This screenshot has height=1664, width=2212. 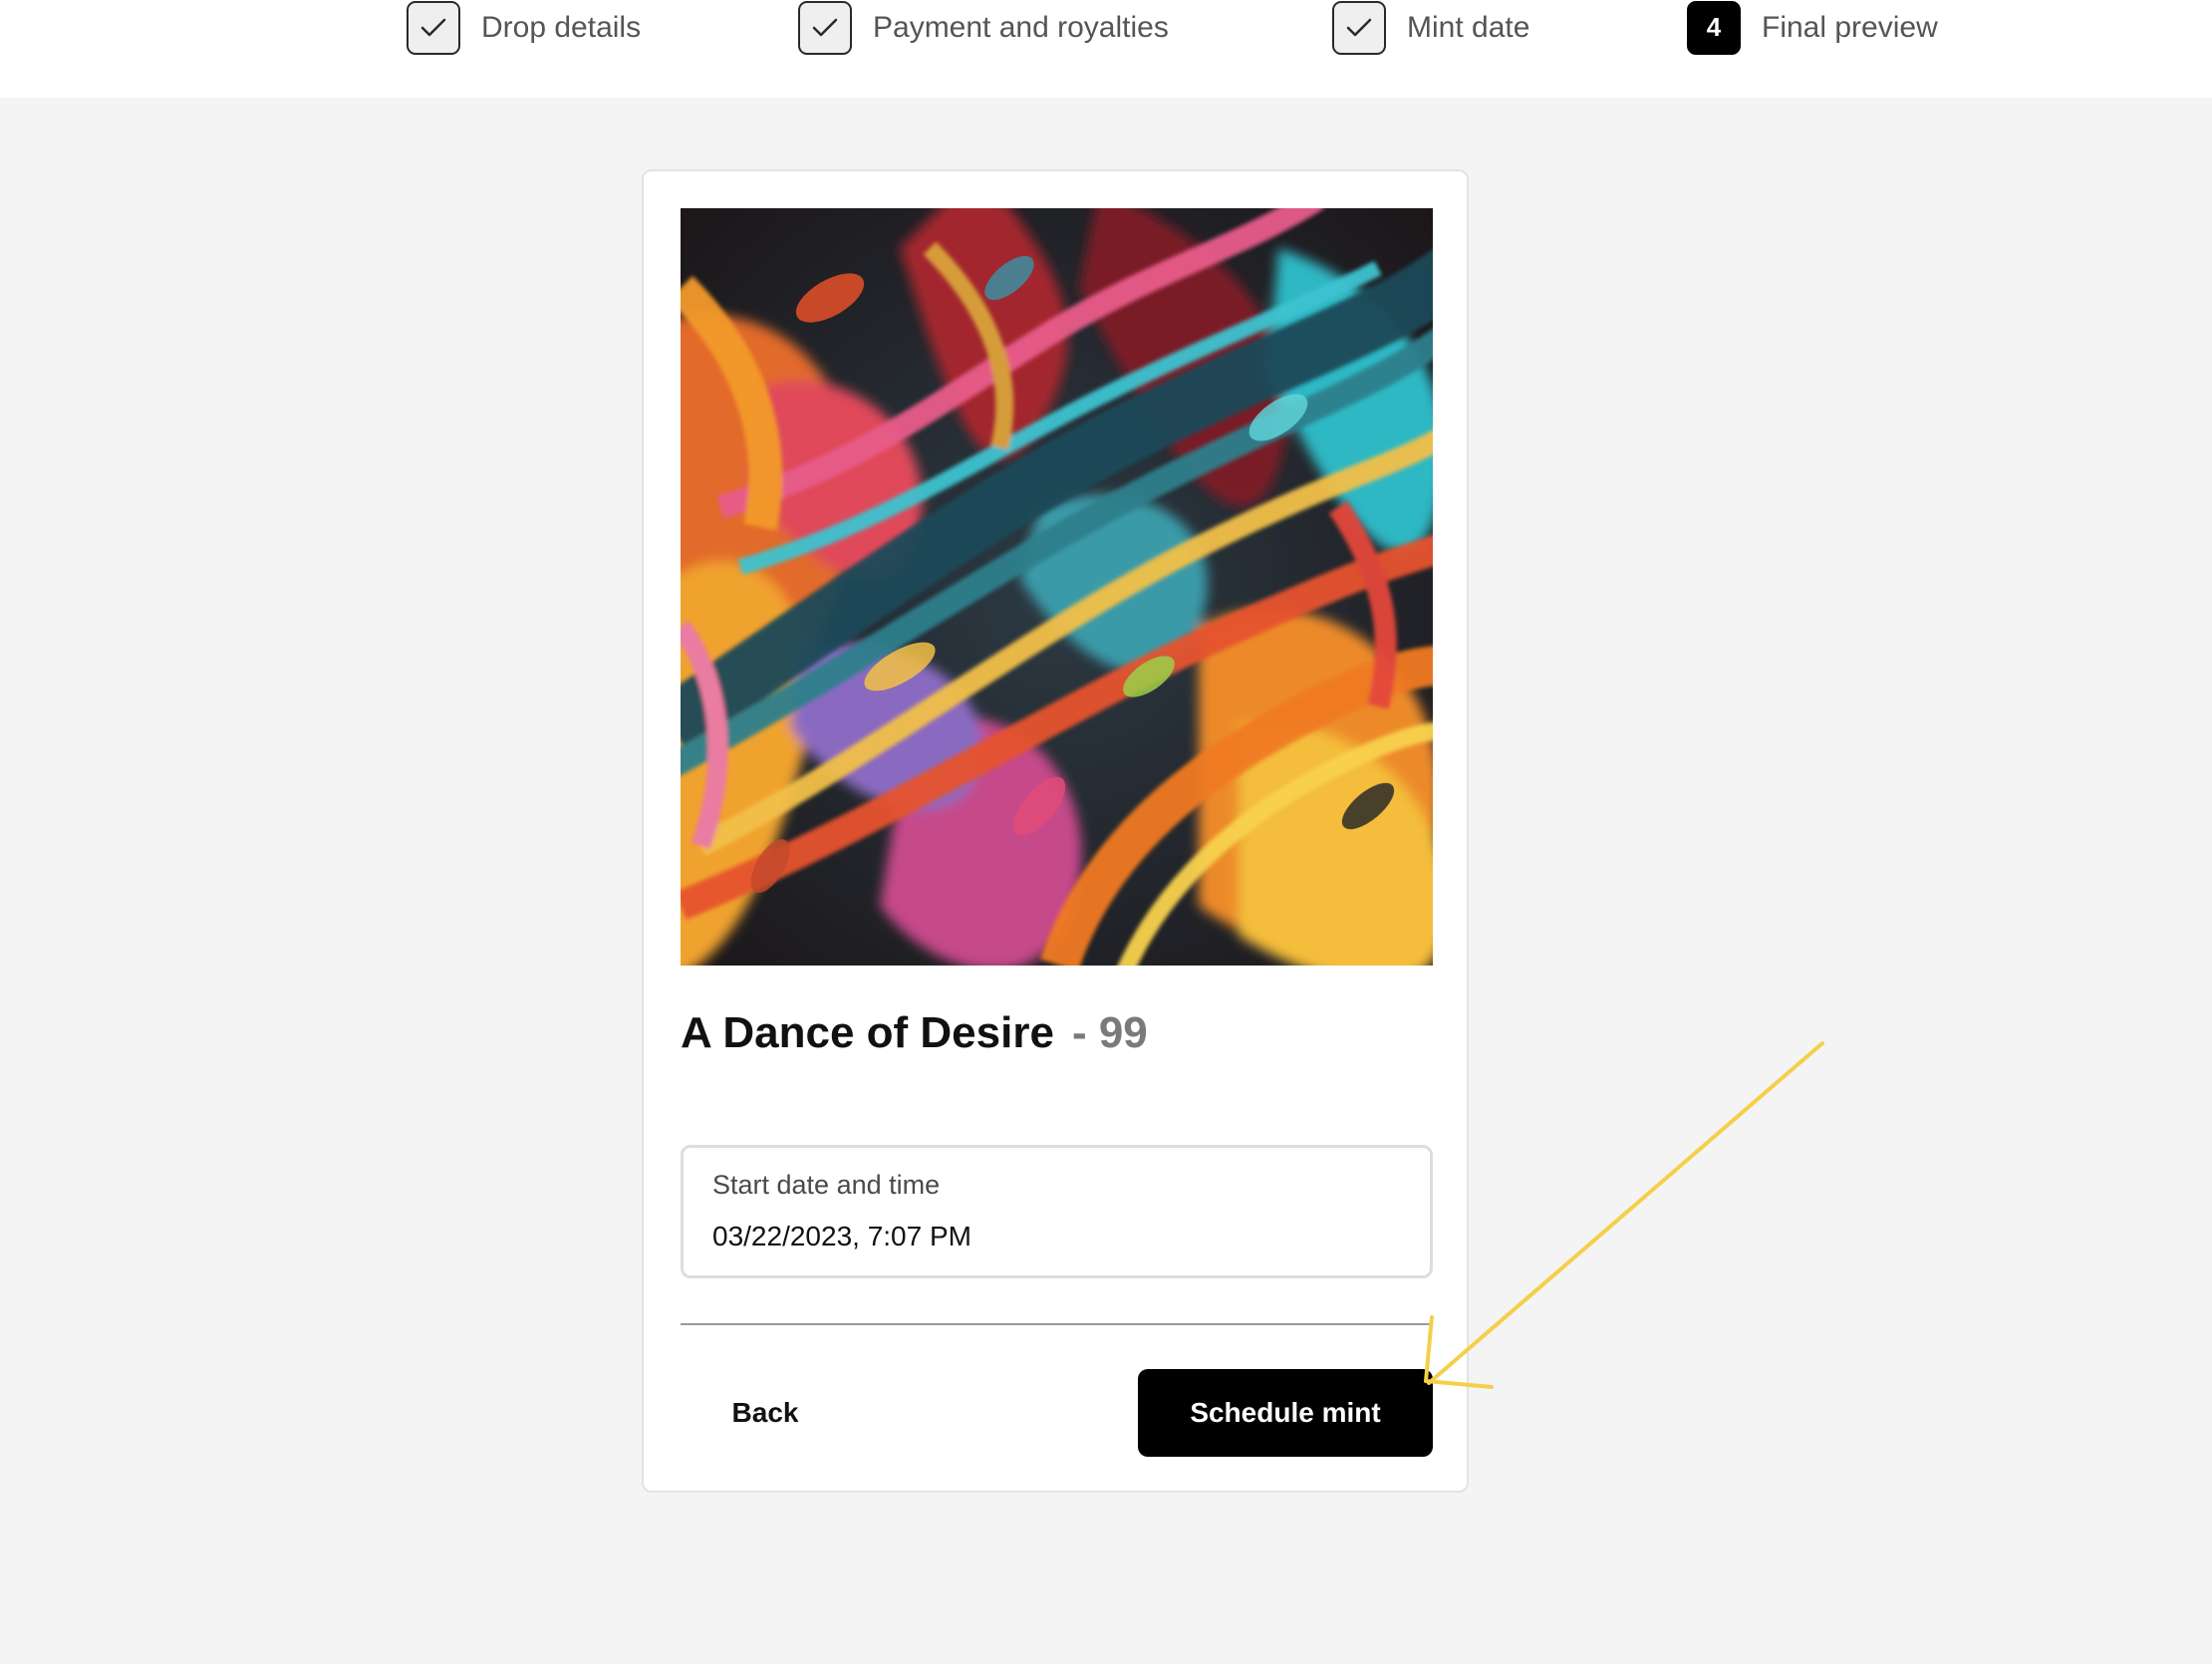 What do you see at coordinates (1057, 1324) in the screenshot?
I see `divider` at bounding box center [1057, 1324].